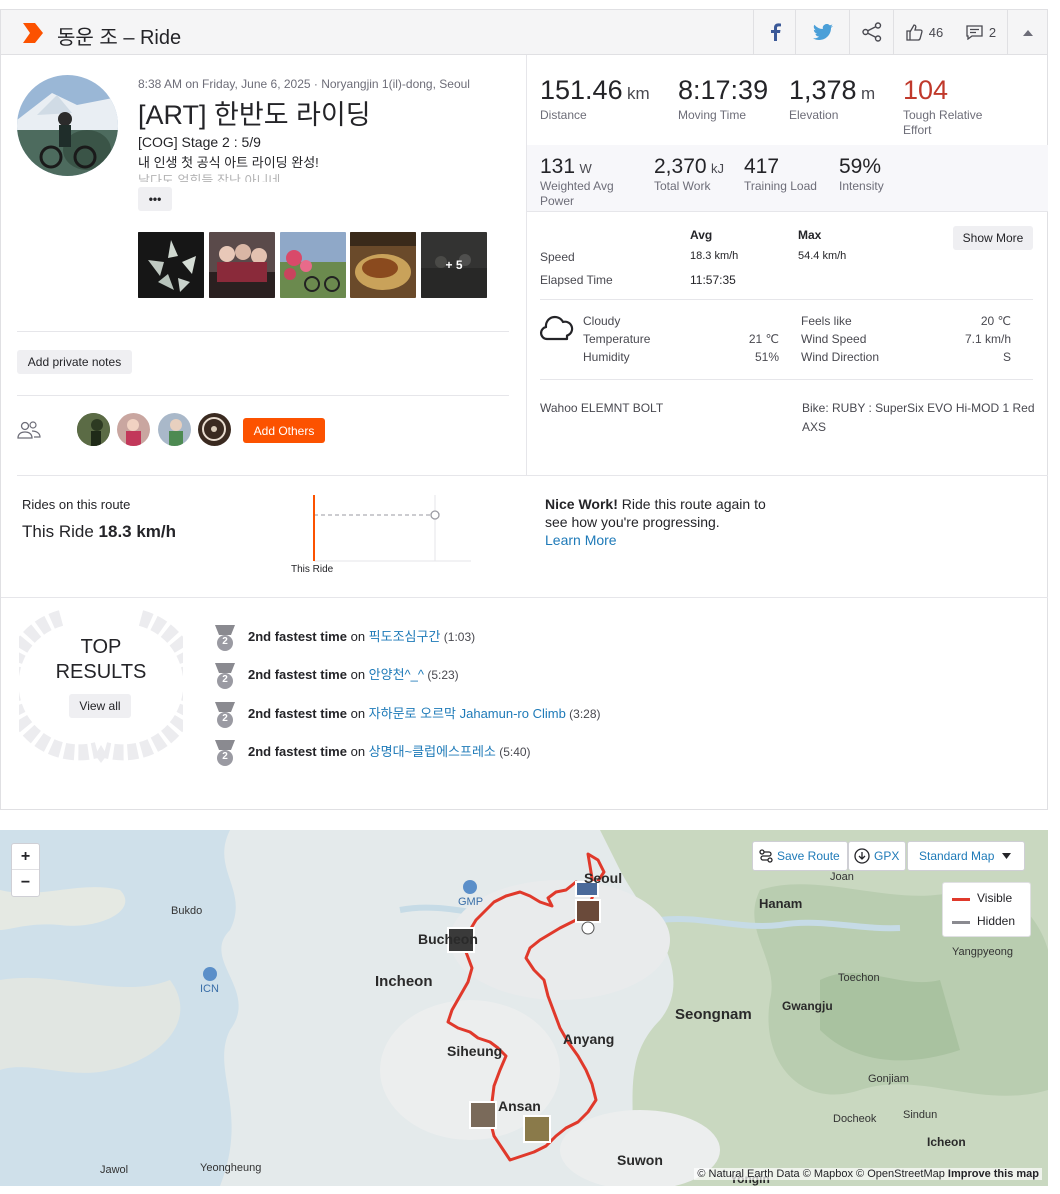 This screenshot has width=1060, height=1194. Describe the element at coordinates (467, 713) in the screenshot. I see `segment-link: 자하문로 오르막 Jahamun-ro Climb` at that location.